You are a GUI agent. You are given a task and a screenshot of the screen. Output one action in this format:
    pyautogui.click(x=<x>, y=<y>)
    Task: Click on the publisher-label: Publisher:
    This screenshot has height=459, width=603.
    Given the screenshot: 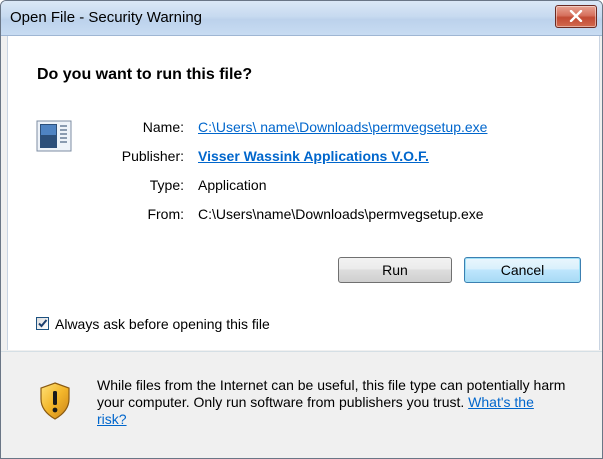 What is the action you would take?
    pyautogui.click(x=152, y=156)
    